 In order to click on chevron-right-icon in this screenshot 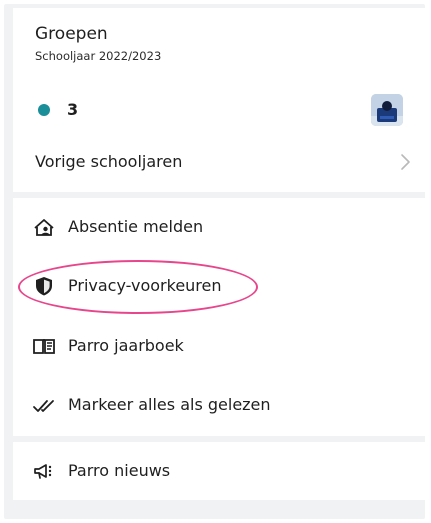, I will do `click(405, 162)`.